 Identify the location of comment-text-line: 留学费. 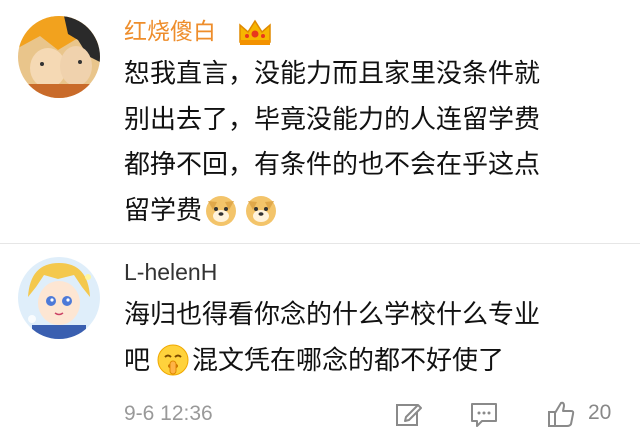
(374, 212).